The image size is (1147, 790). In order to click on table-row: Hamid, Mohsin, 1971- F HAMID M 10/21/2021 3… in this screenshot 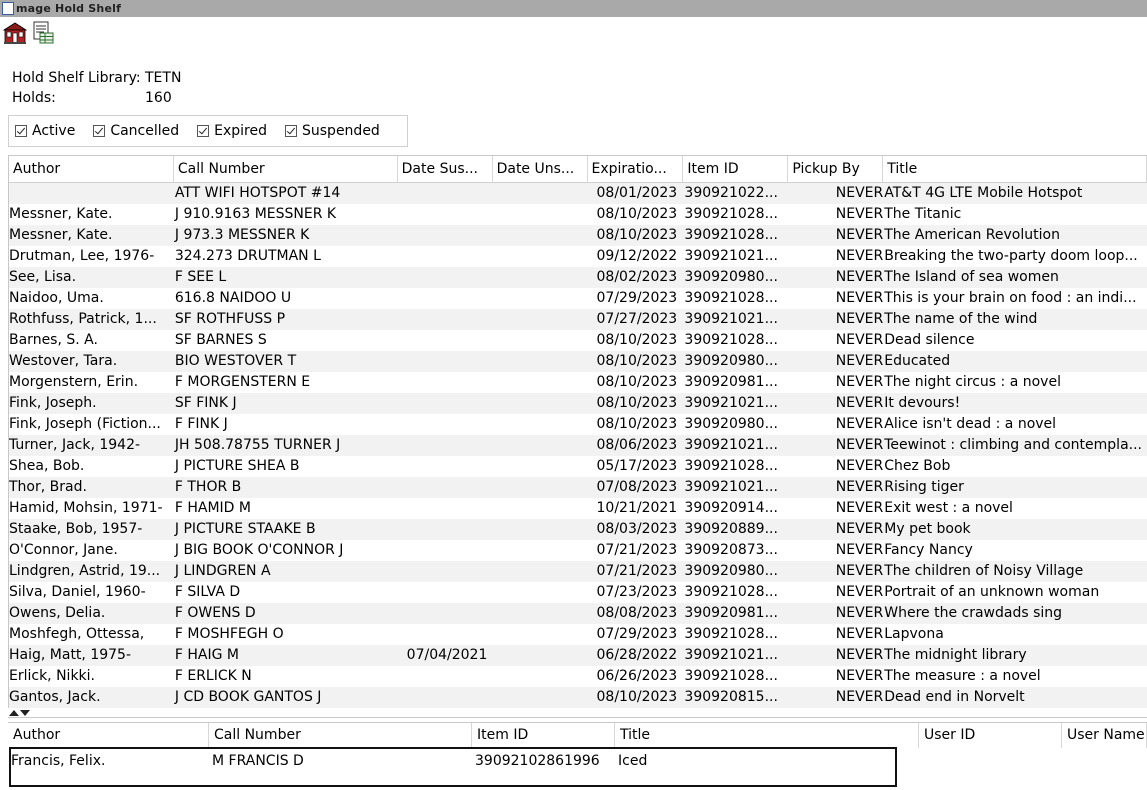, I will do `click(578, 508)`.